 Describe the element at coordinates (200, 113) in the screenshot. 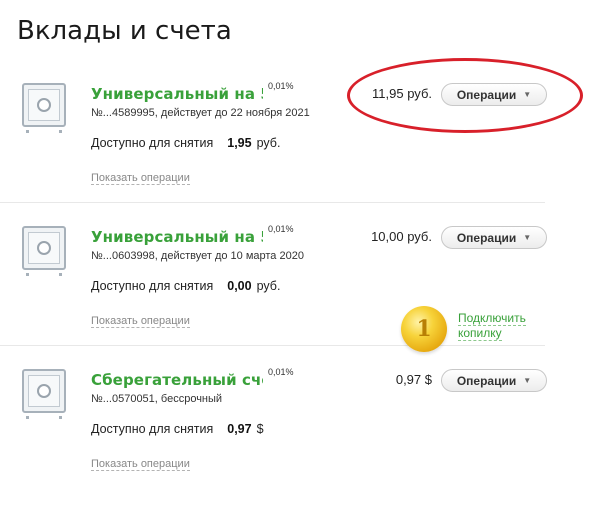

I see `account-description: №...4589995, действует до 22 ноября 2021` at that location.